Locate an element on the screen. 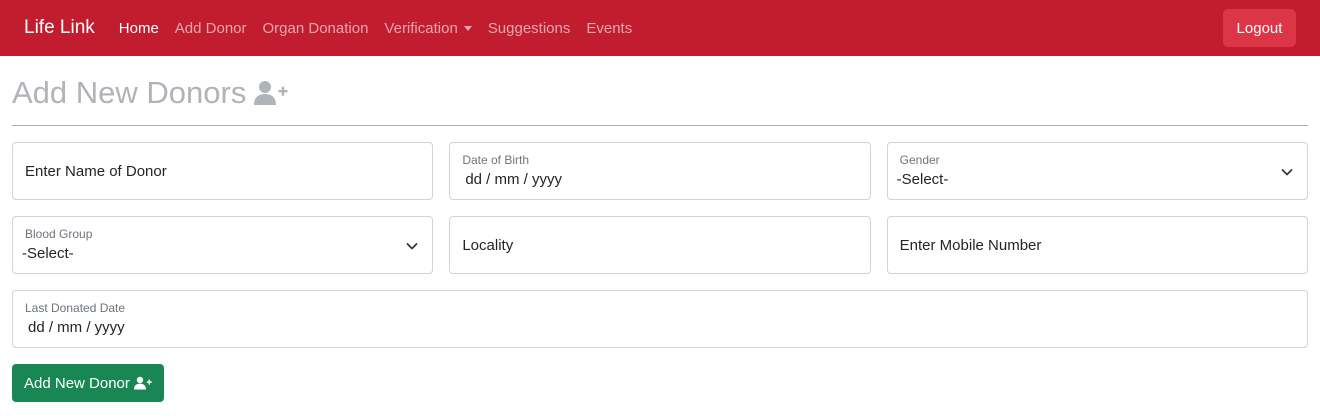 The image size is (1320, 419). last-donated-date-input: Last Donated Date dd / mm / yyyy is located at coordinates (660, 319).